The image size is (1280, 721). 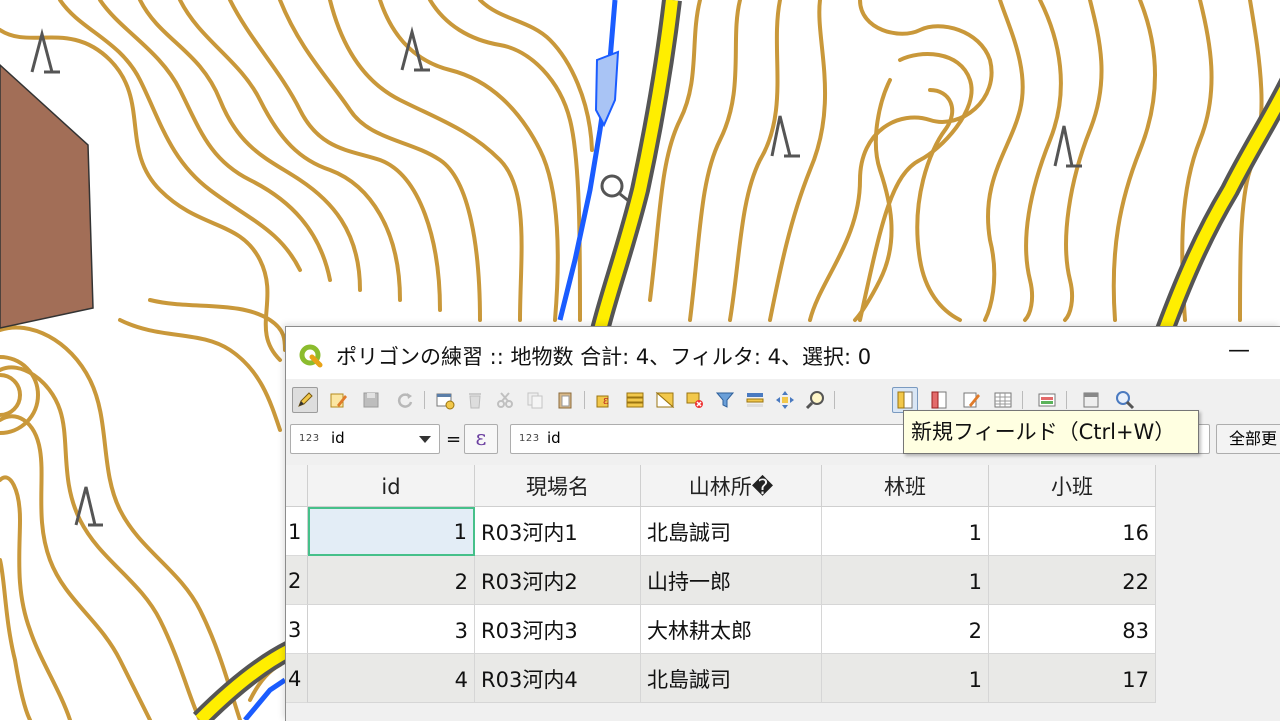 I want to click on table-cell-id: 2, so click(x=391, y=580).